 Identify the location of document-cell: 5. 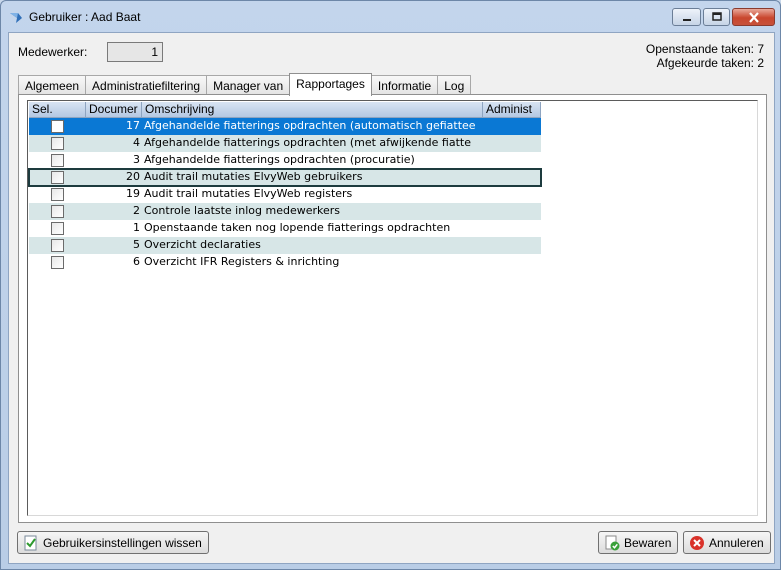
(136, 244).